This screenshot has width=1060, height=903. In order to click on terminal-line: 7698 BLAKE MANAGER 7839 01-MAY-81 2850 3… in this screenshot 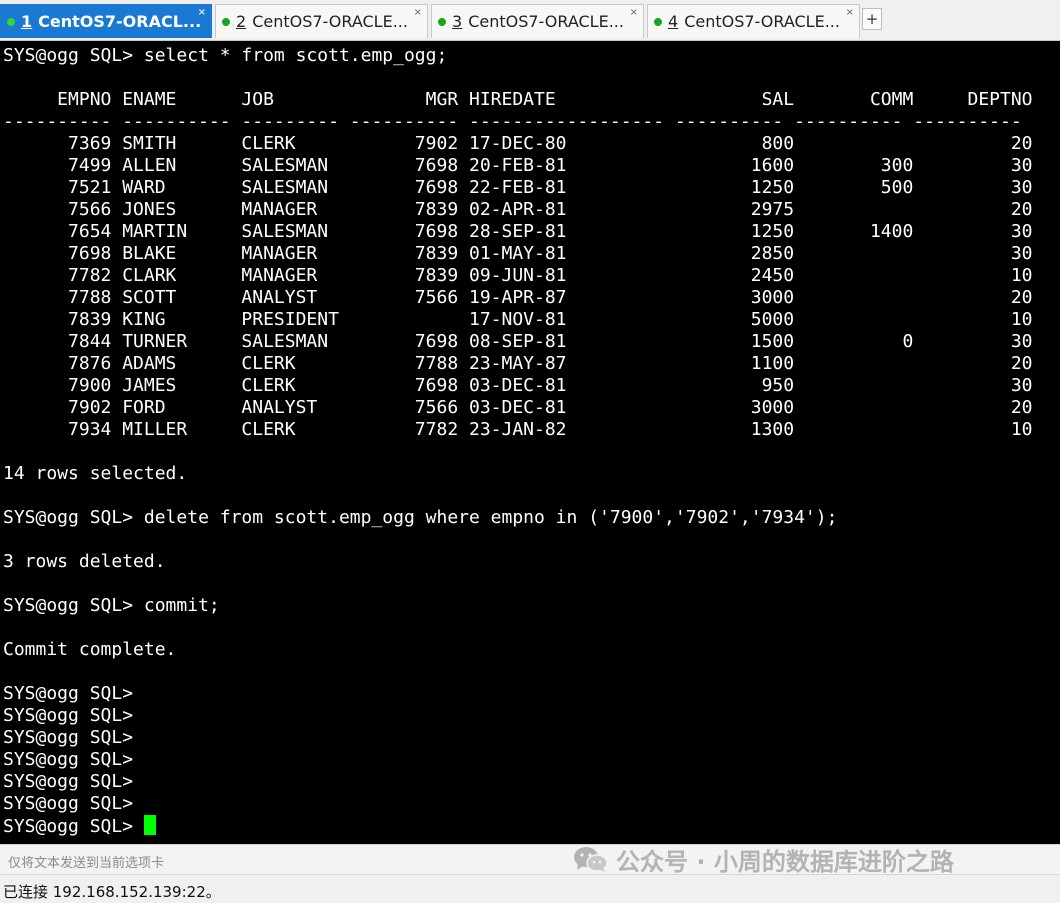, I will do `click(518, 253)`.